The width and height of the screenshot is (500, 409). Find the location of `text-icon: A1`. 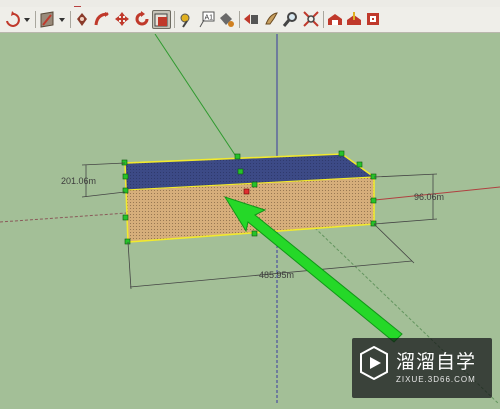

text-icon: A1 is located at coordinates (207, 19).